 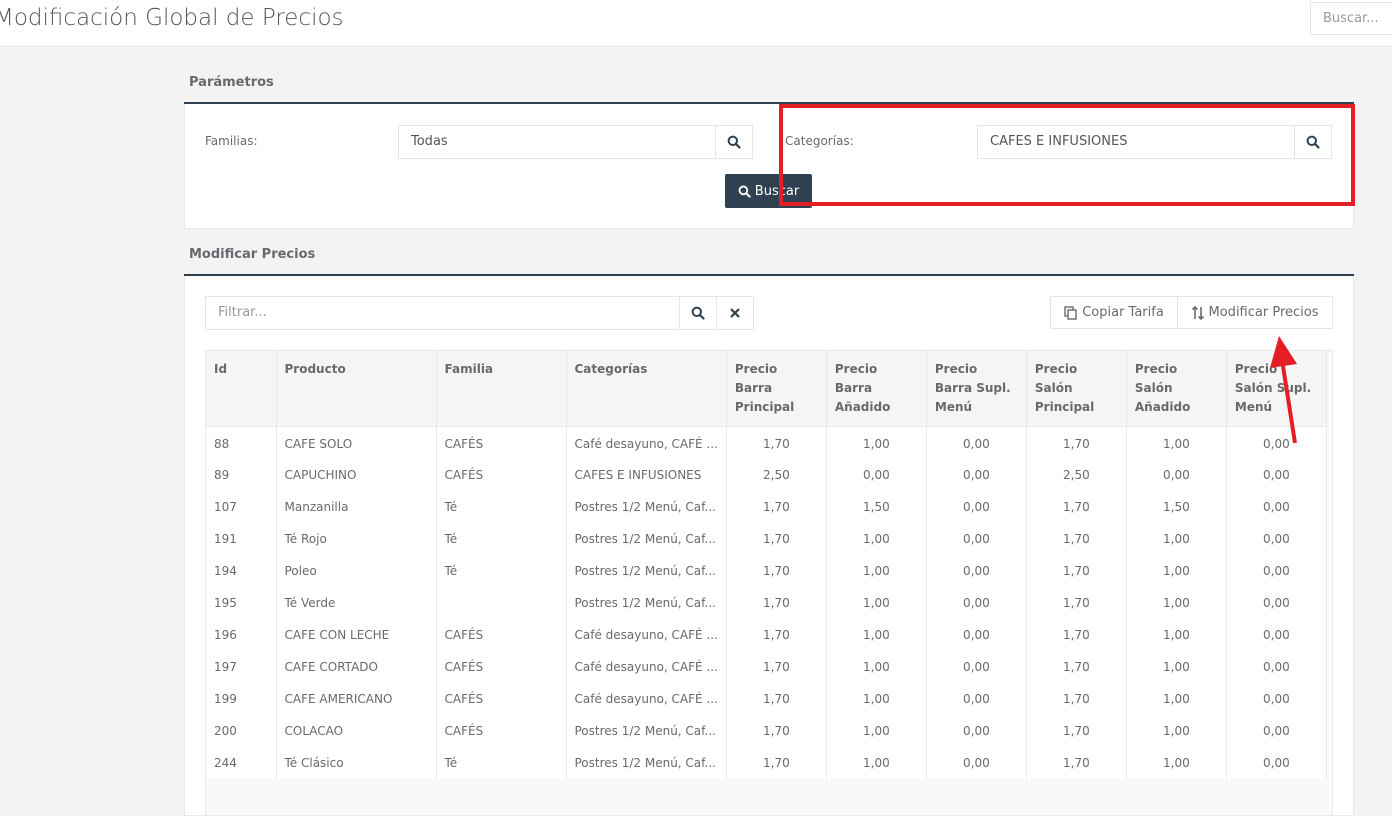 I want to click on categorias-input: CAFES E INFUSIONES, so click(x=1136, y=142).